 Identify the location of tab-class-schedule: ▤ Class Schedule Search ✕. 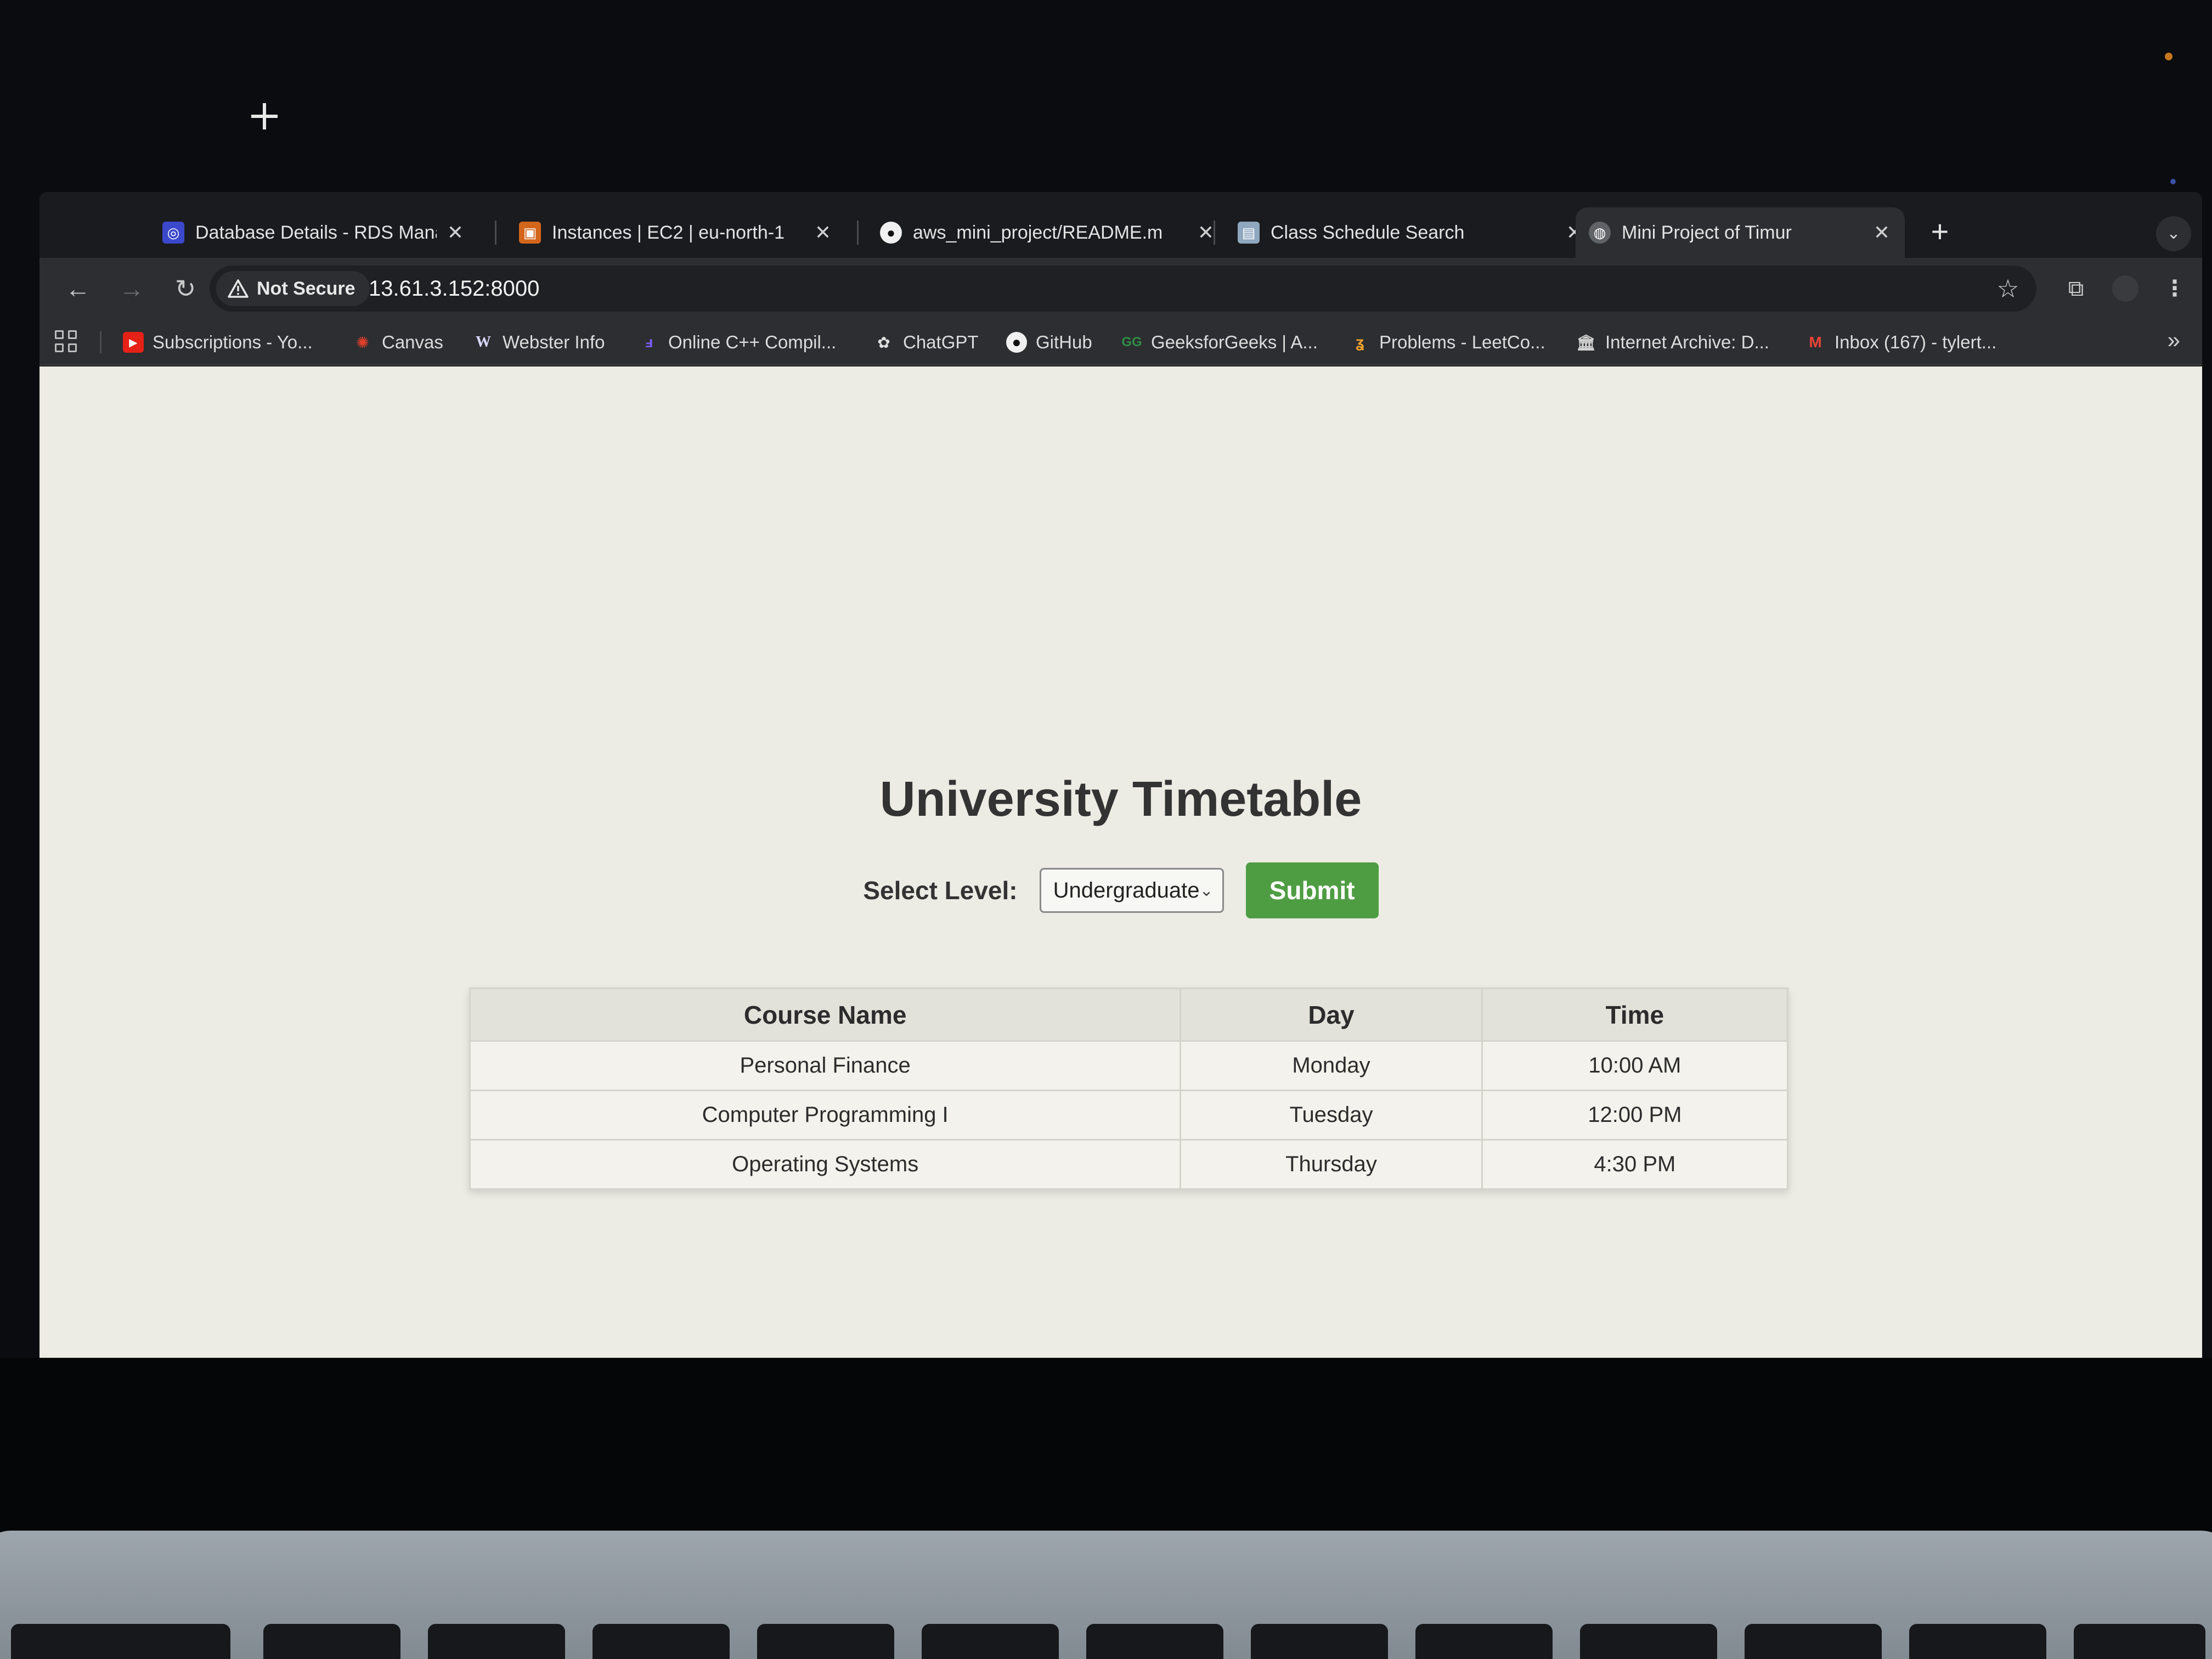
(1411, 232).